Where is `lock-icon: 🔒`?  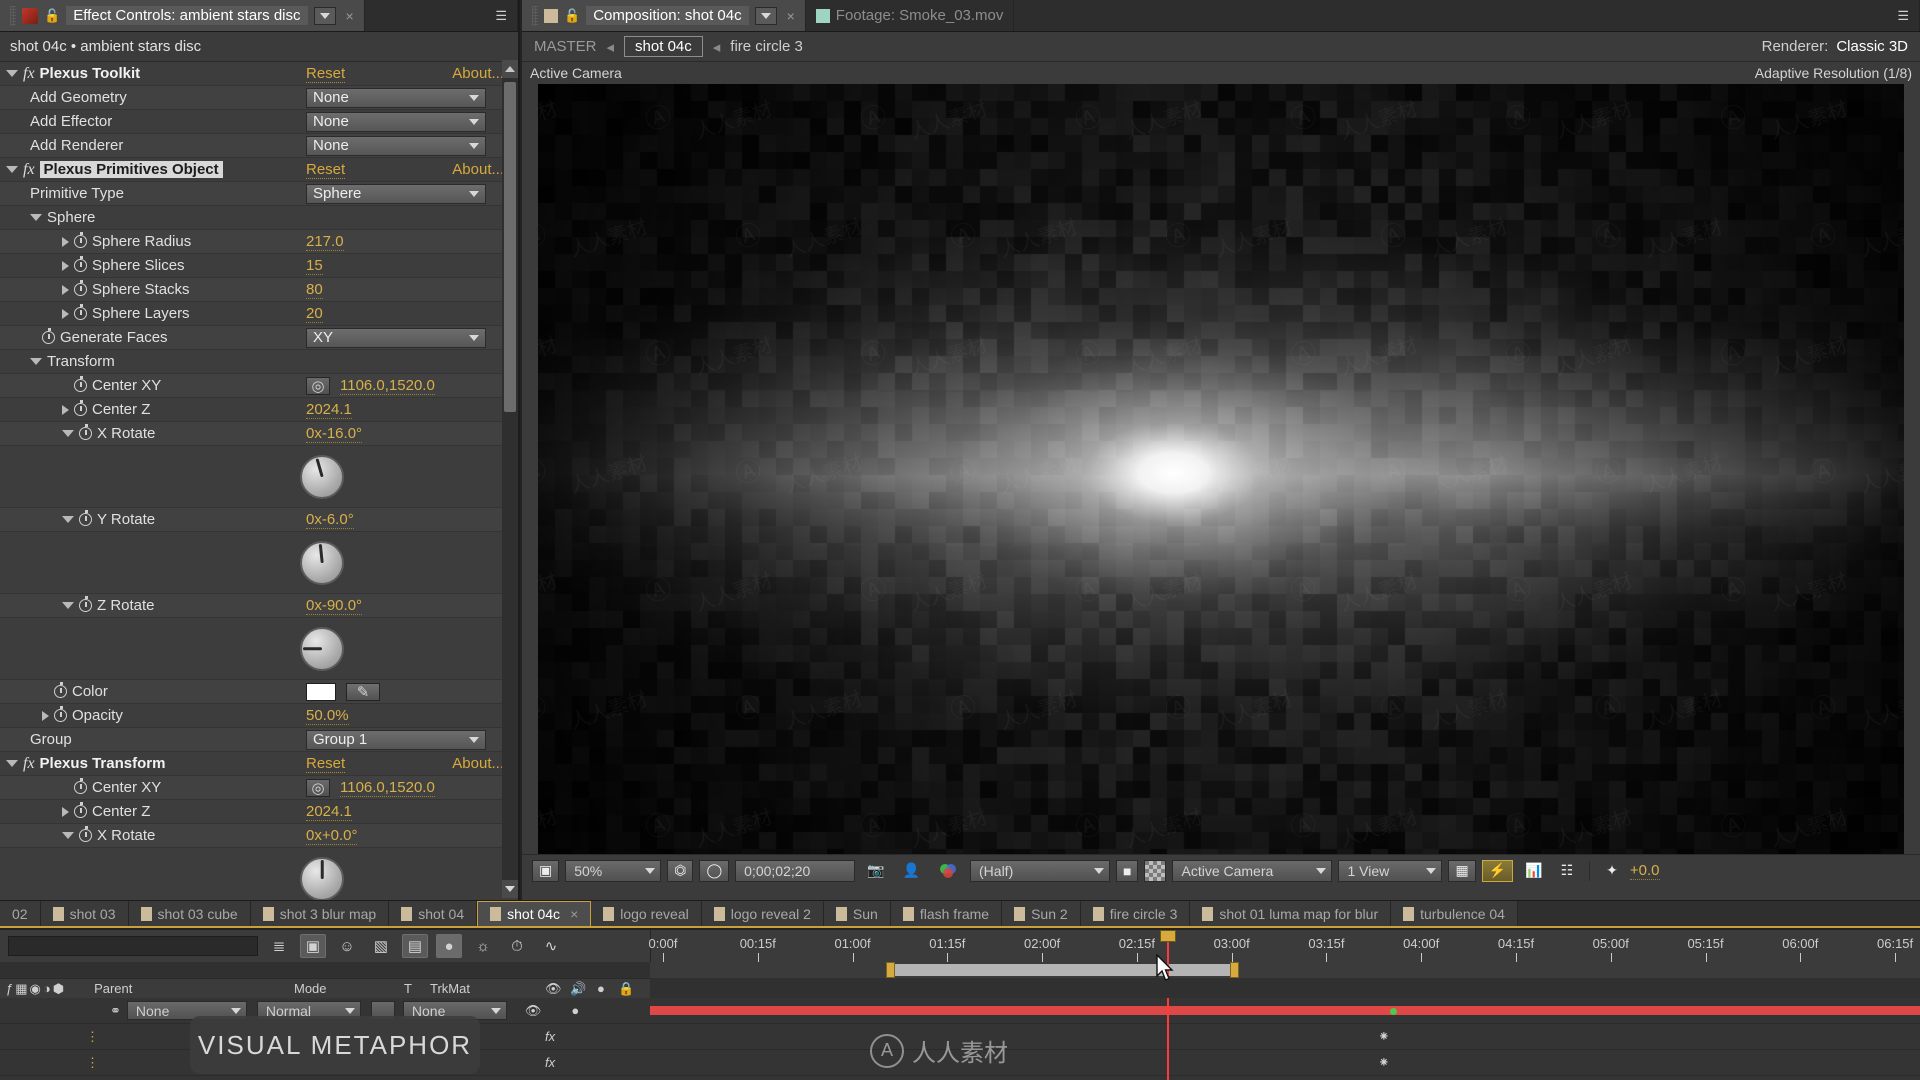
lock-icon: 🔒 is located at coordinates (626, 989).